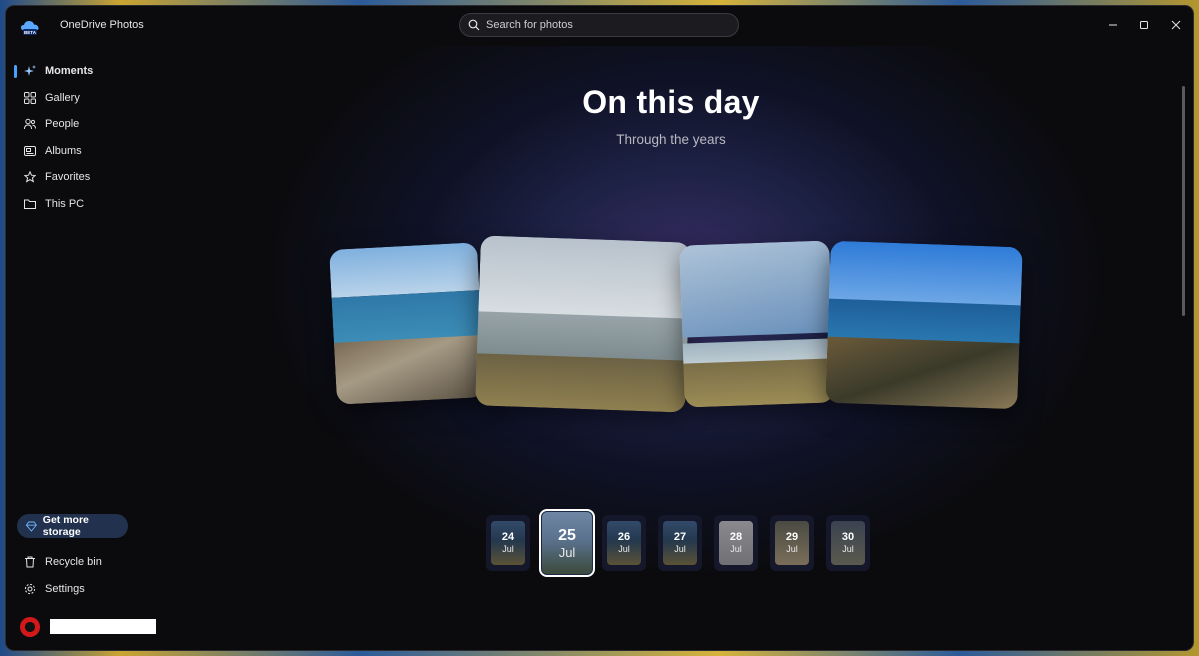 This screenshot has width=1199, height=656. I want to click on gallery-icon, so click(30, 97).